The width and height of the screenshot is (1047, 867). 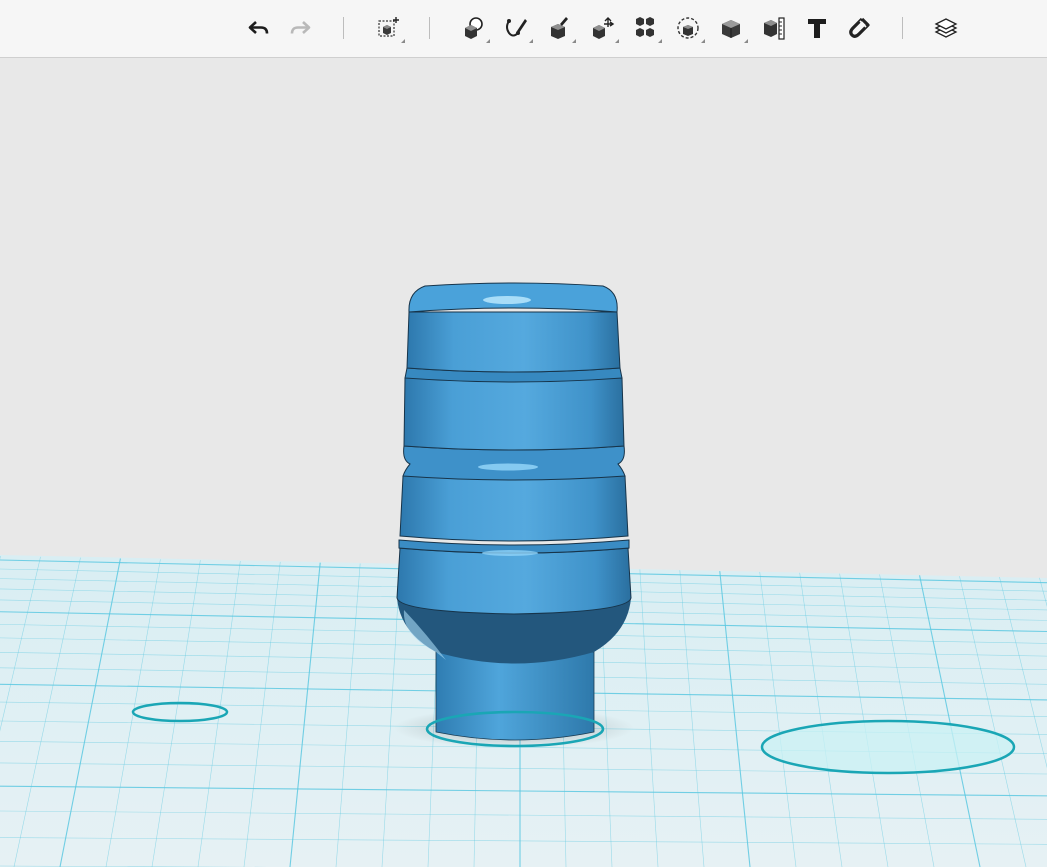 I want to click on combine-button, so click(x=731, y=28).